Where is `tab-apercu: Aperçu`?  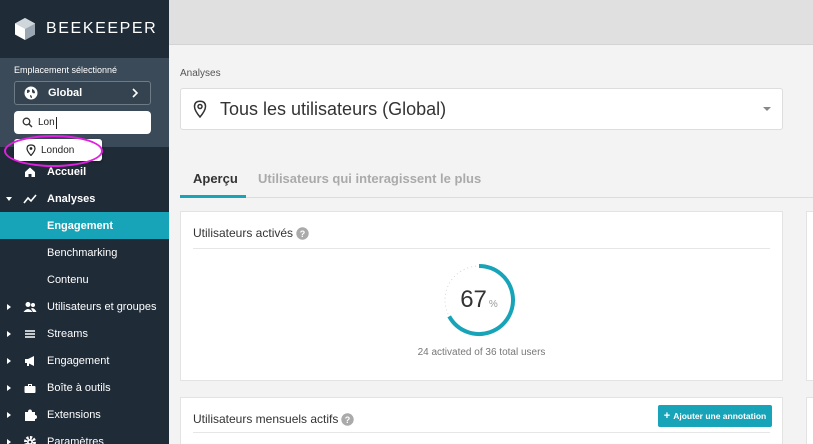
tab-apercu: Aperçu is located at coordinates (213, 184).